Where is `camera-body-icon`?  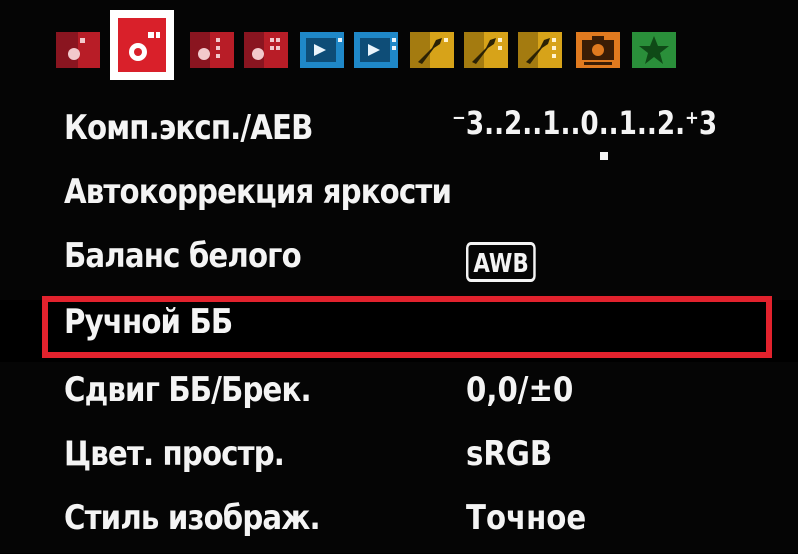 camera-body-icon is located at coordinates (598, 50).